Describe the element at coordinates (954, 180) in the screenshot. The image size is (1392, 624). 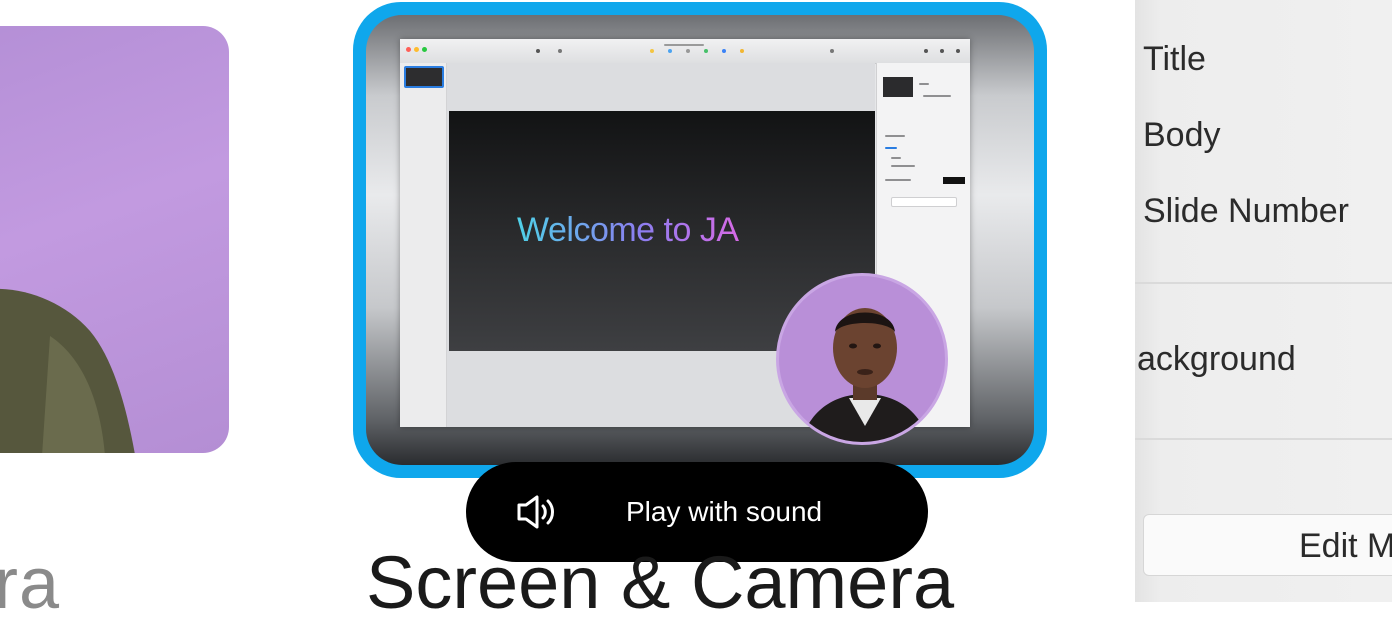
I see `background-swatch` at that location.